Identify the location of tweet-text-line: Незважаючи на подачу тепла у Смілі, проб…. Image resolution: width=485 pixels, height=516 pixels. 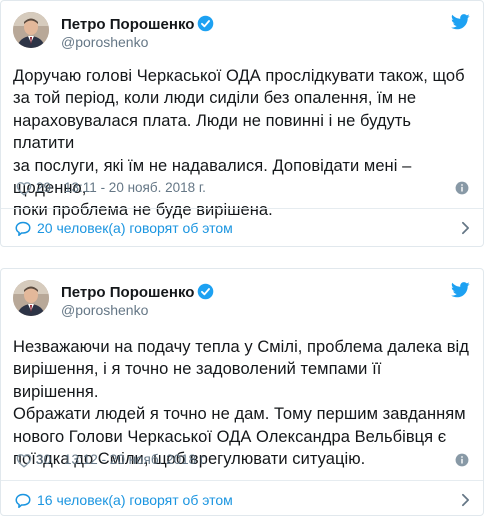
(241, 347).